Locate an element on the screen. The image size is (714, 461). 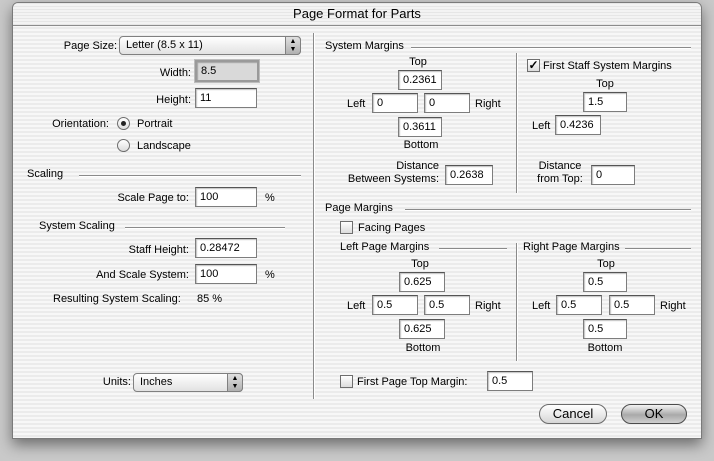
first-page-top-margin-field: 0.5 is located at coordinates (510, 381).